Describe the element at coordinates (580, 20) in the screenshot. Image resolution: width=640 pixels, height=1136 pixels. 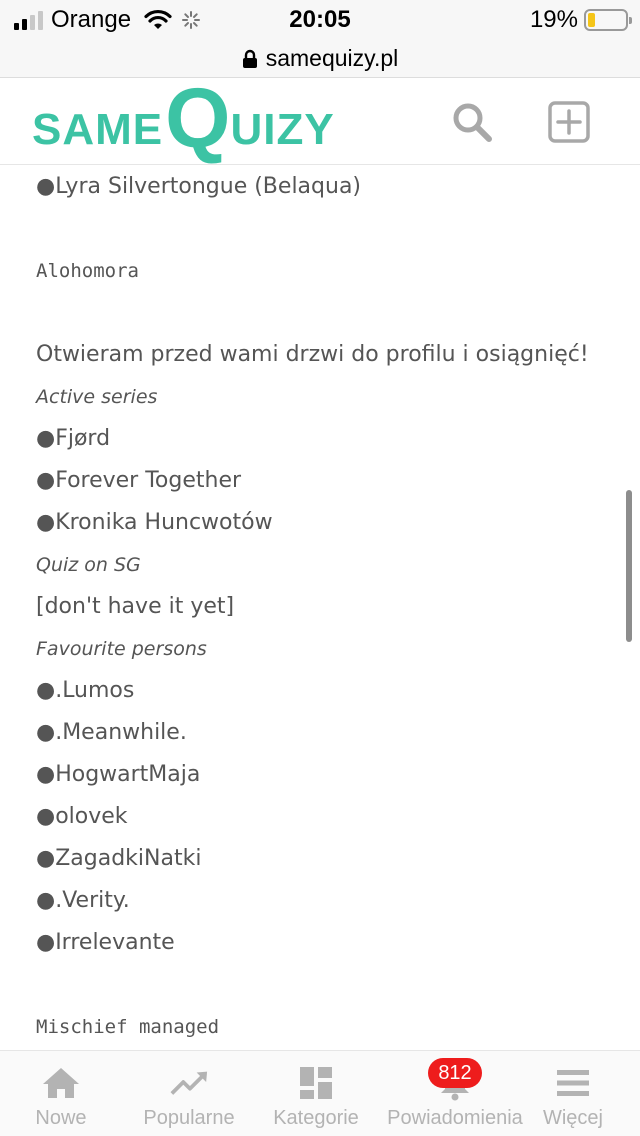
I see `status-right: 19%` at that location.